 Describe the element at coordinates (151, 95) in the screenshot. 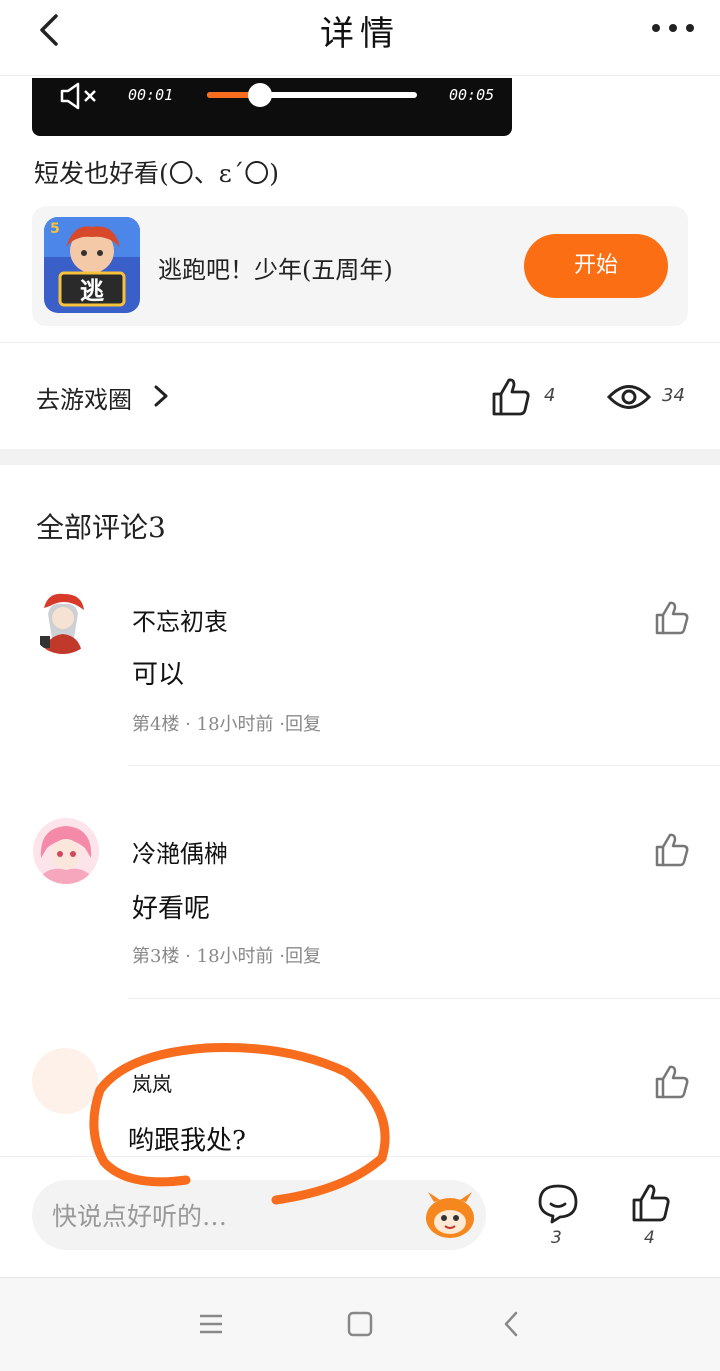

I see `current-time: 00:01` at that location.